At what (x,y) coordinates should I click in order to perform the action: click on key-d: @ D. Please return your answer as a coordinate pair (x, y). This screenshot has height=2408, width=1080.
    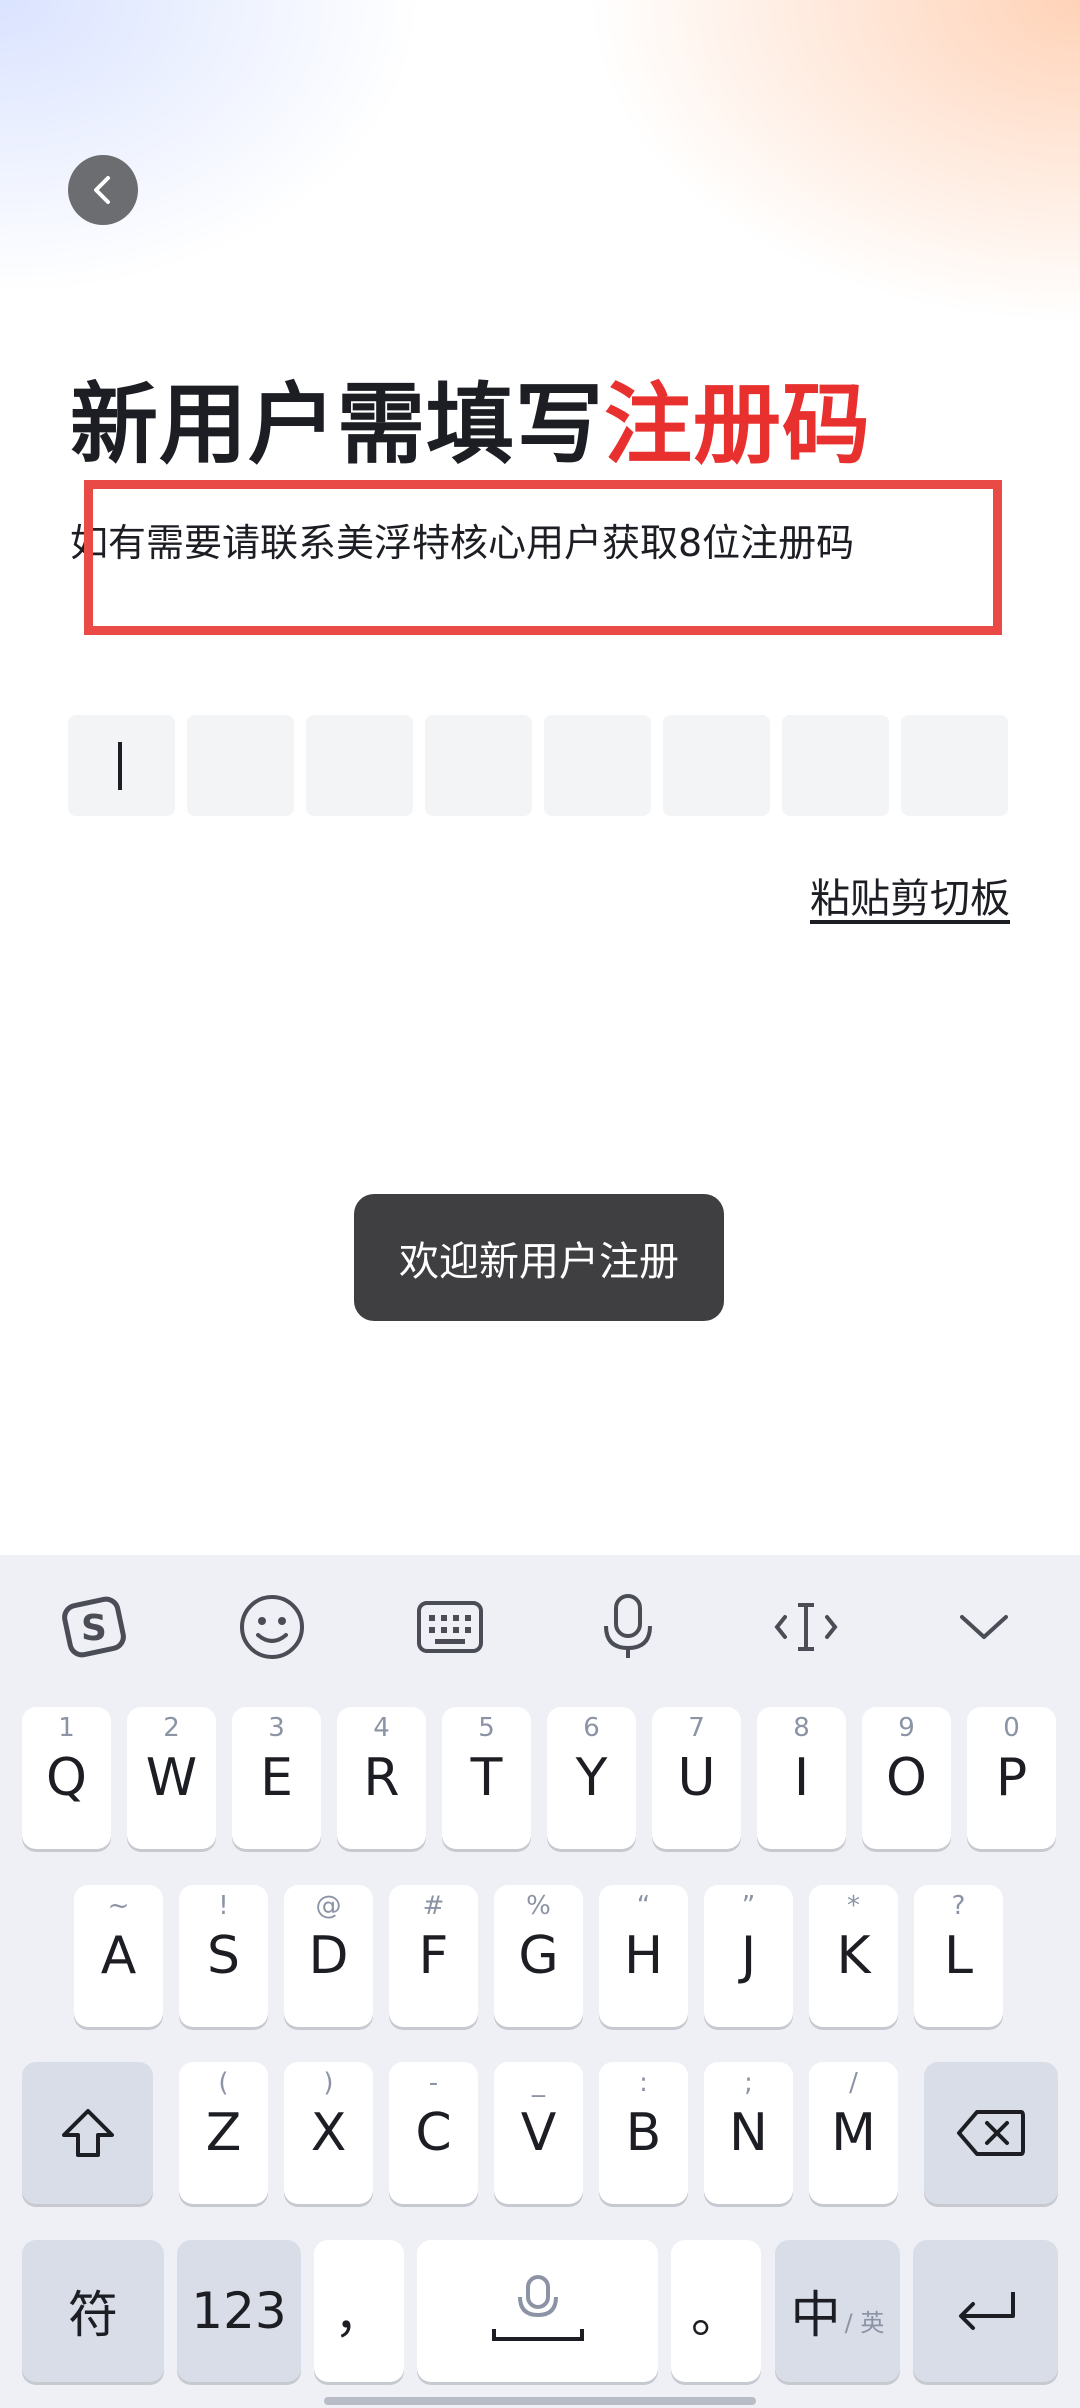
    Looking at the image, I should click on (328, 1956).